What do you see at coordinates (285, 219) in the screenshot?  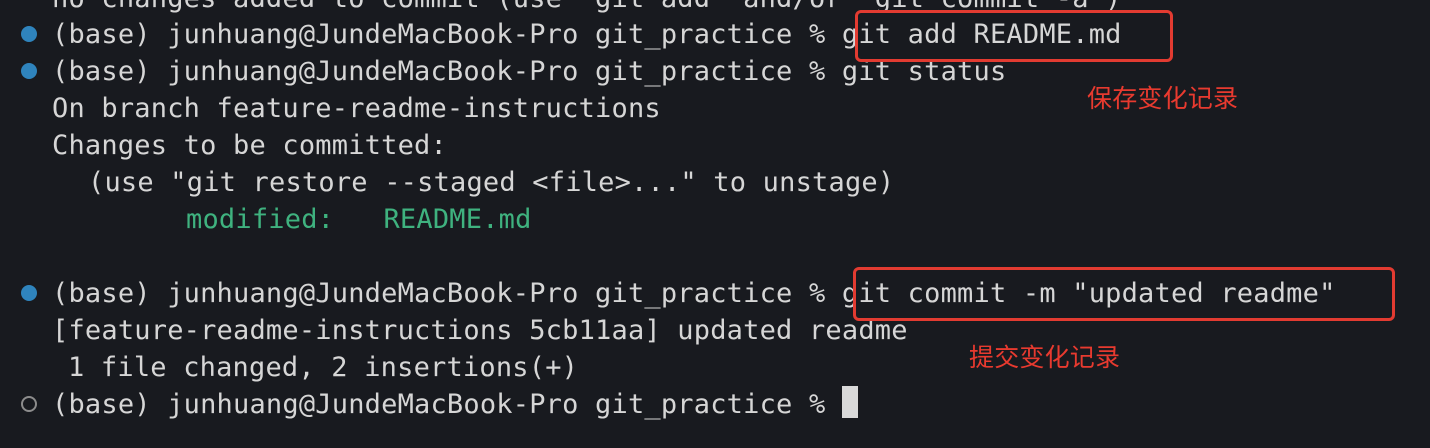 I see `modified-label: modified:` at bounding box center [285, 219].